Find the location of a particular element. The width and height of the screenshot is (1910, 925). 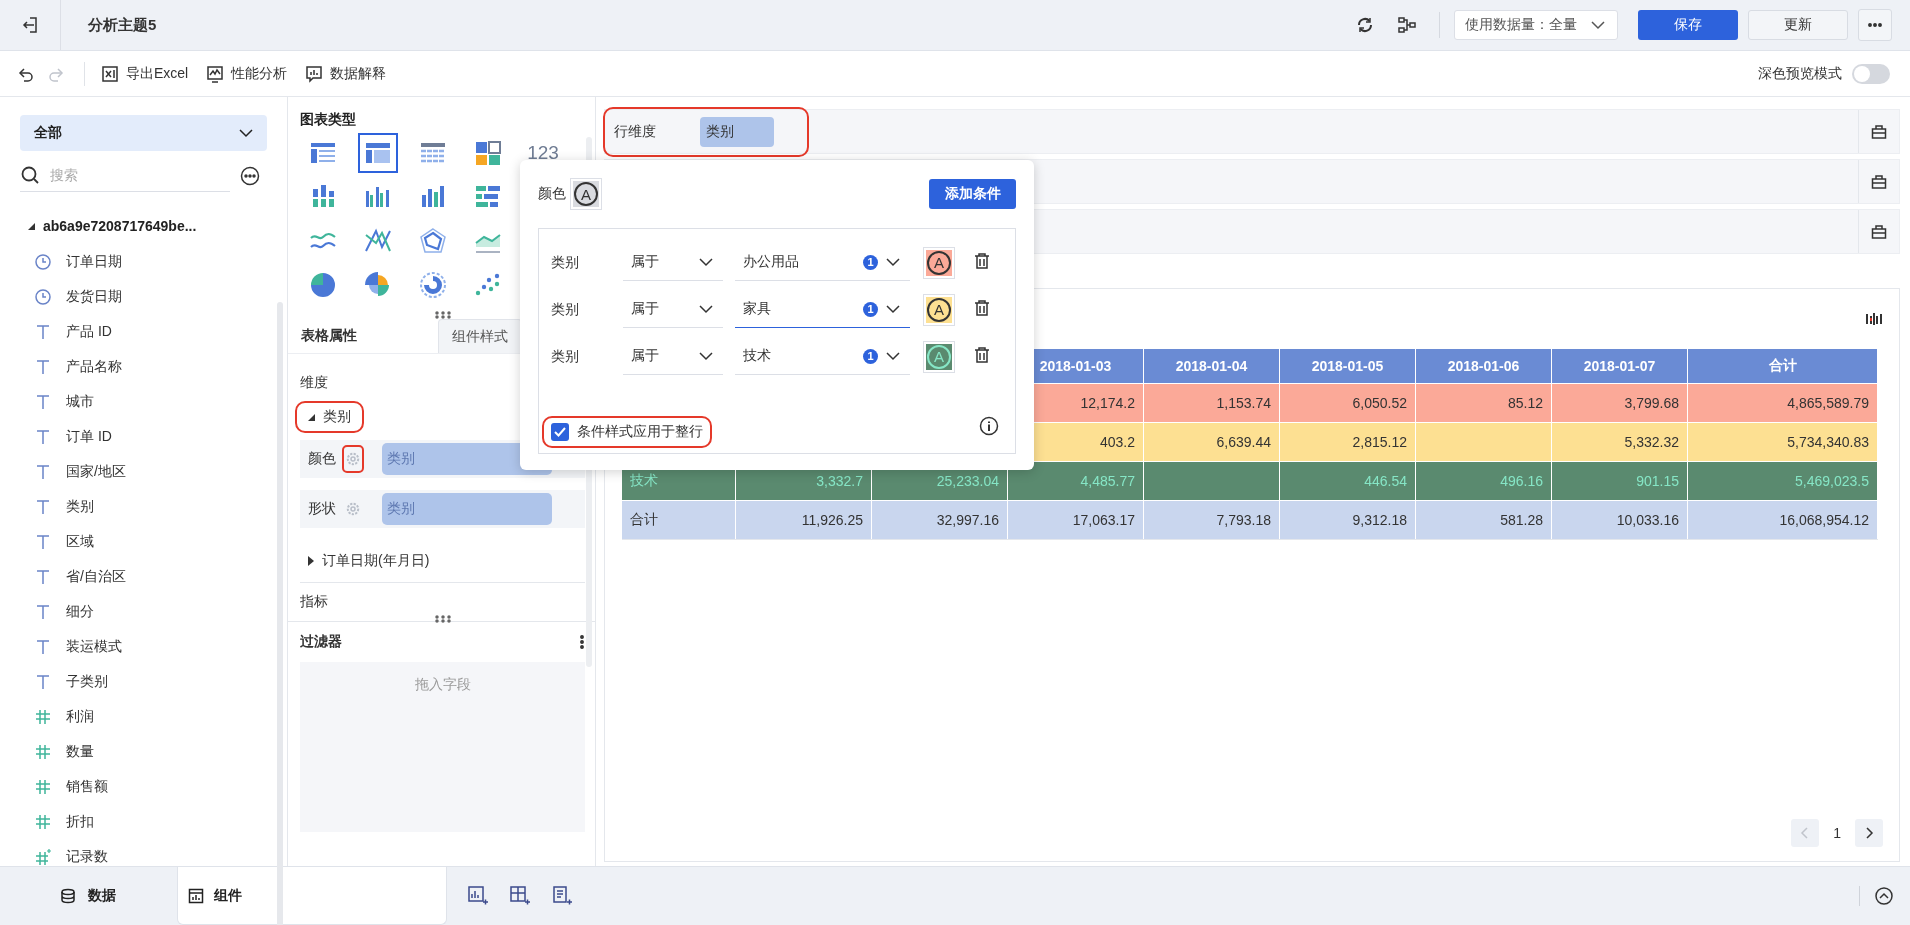

crosstab-chart-icon is located at coordinates (378, 153).